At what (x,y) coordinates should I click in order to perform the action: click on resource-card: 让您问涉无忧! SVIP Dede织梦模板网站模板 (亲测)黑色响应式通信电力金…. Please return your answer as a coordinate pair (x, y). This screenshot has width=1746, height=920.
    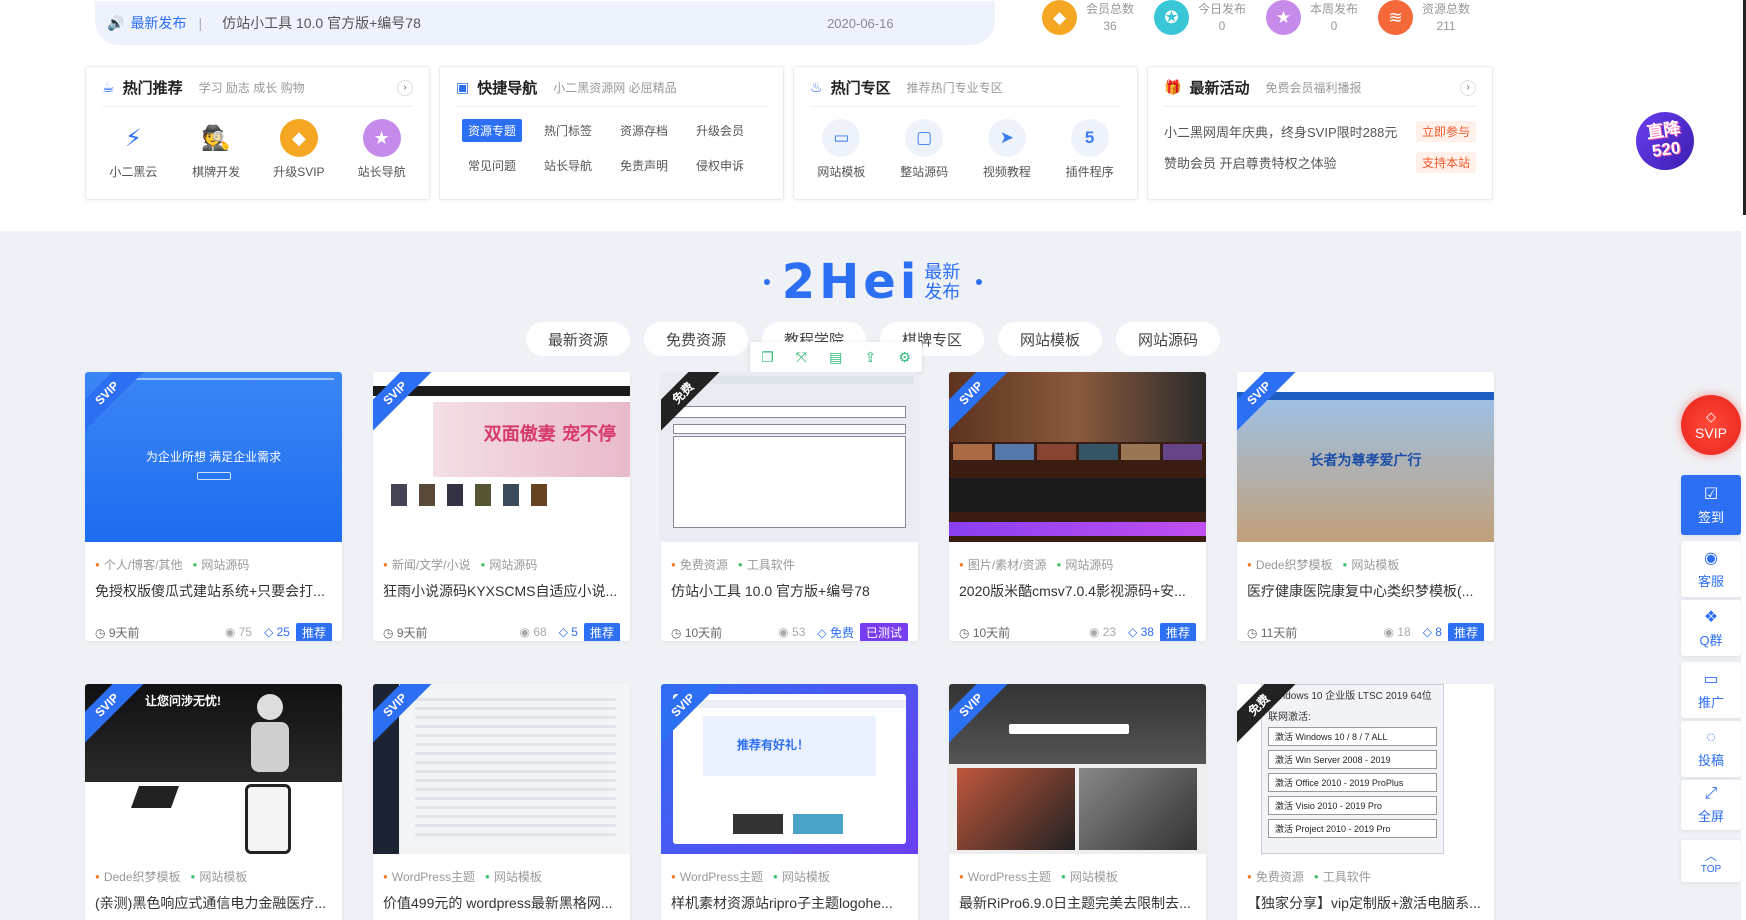
    Looking at the image, I should click on (213, 802).